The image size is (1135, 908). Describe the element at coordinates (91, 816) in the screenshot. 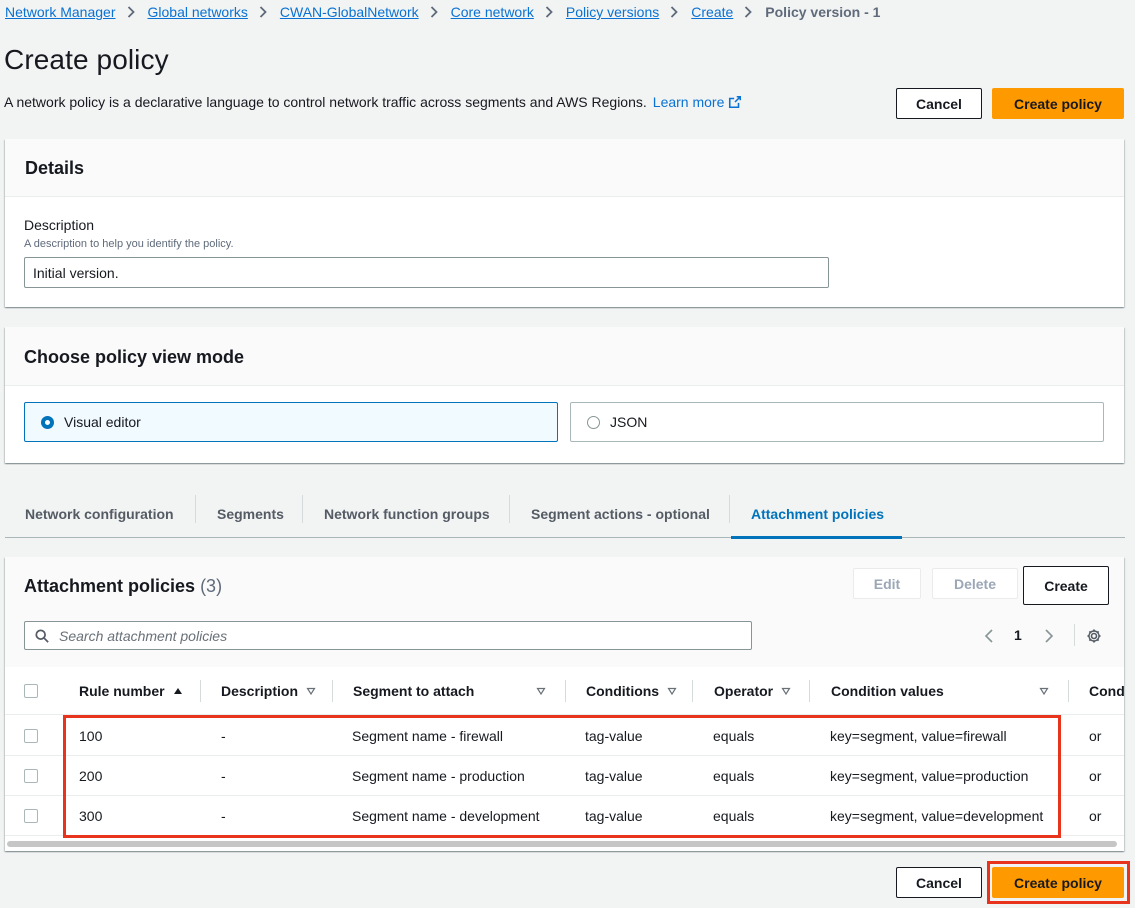

I see `cell-rule-number: 300` at that location.